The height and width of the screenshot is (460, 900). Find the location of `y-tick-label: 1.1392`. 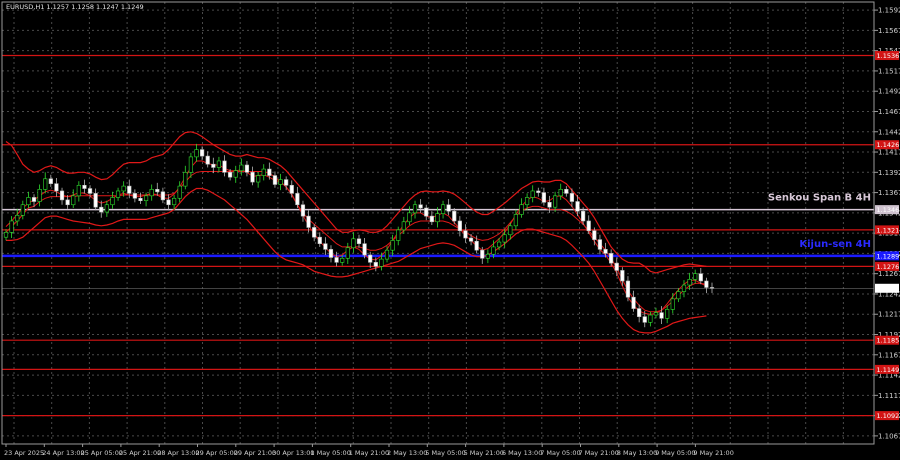

y-tick-label: 1.1392 is located at coordinates (889, 173).